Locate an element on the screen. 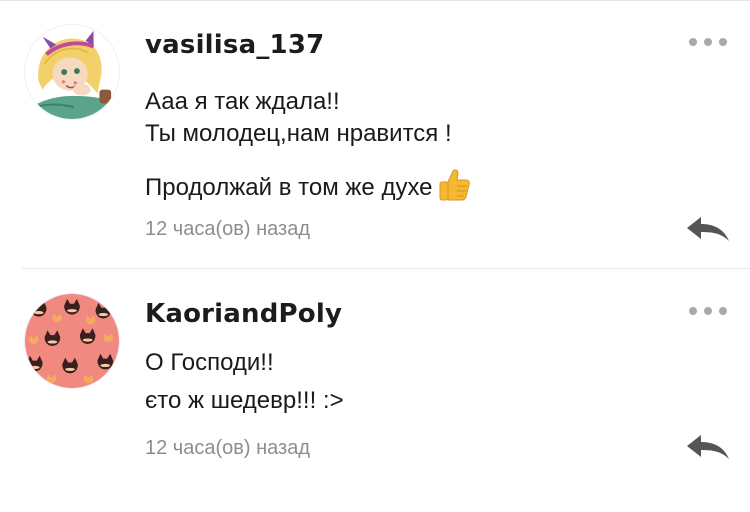 The width and height of the screenshot is (750, 512). comment-text-line: О Господи!! is located at coordinates (209, 362).